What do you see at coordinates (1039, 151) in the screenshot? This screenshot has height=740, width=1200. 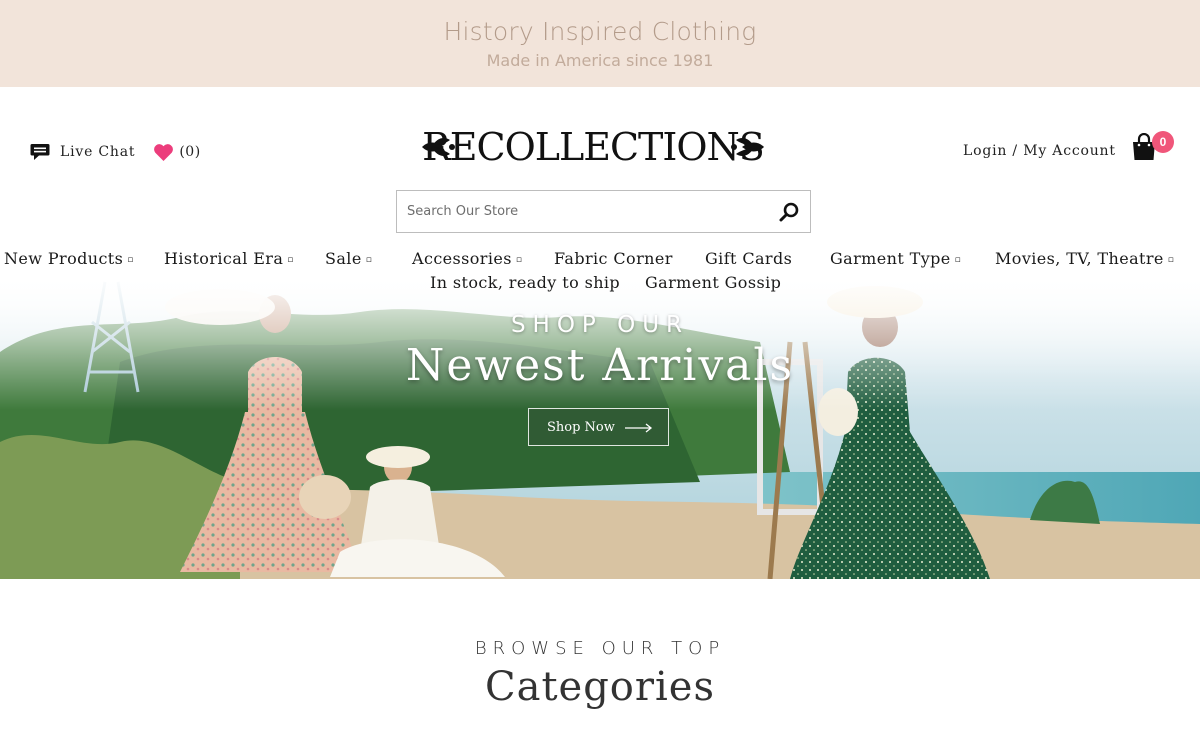 I see `login-account-link: Login / My Account` at bounding box center [1039, 151].